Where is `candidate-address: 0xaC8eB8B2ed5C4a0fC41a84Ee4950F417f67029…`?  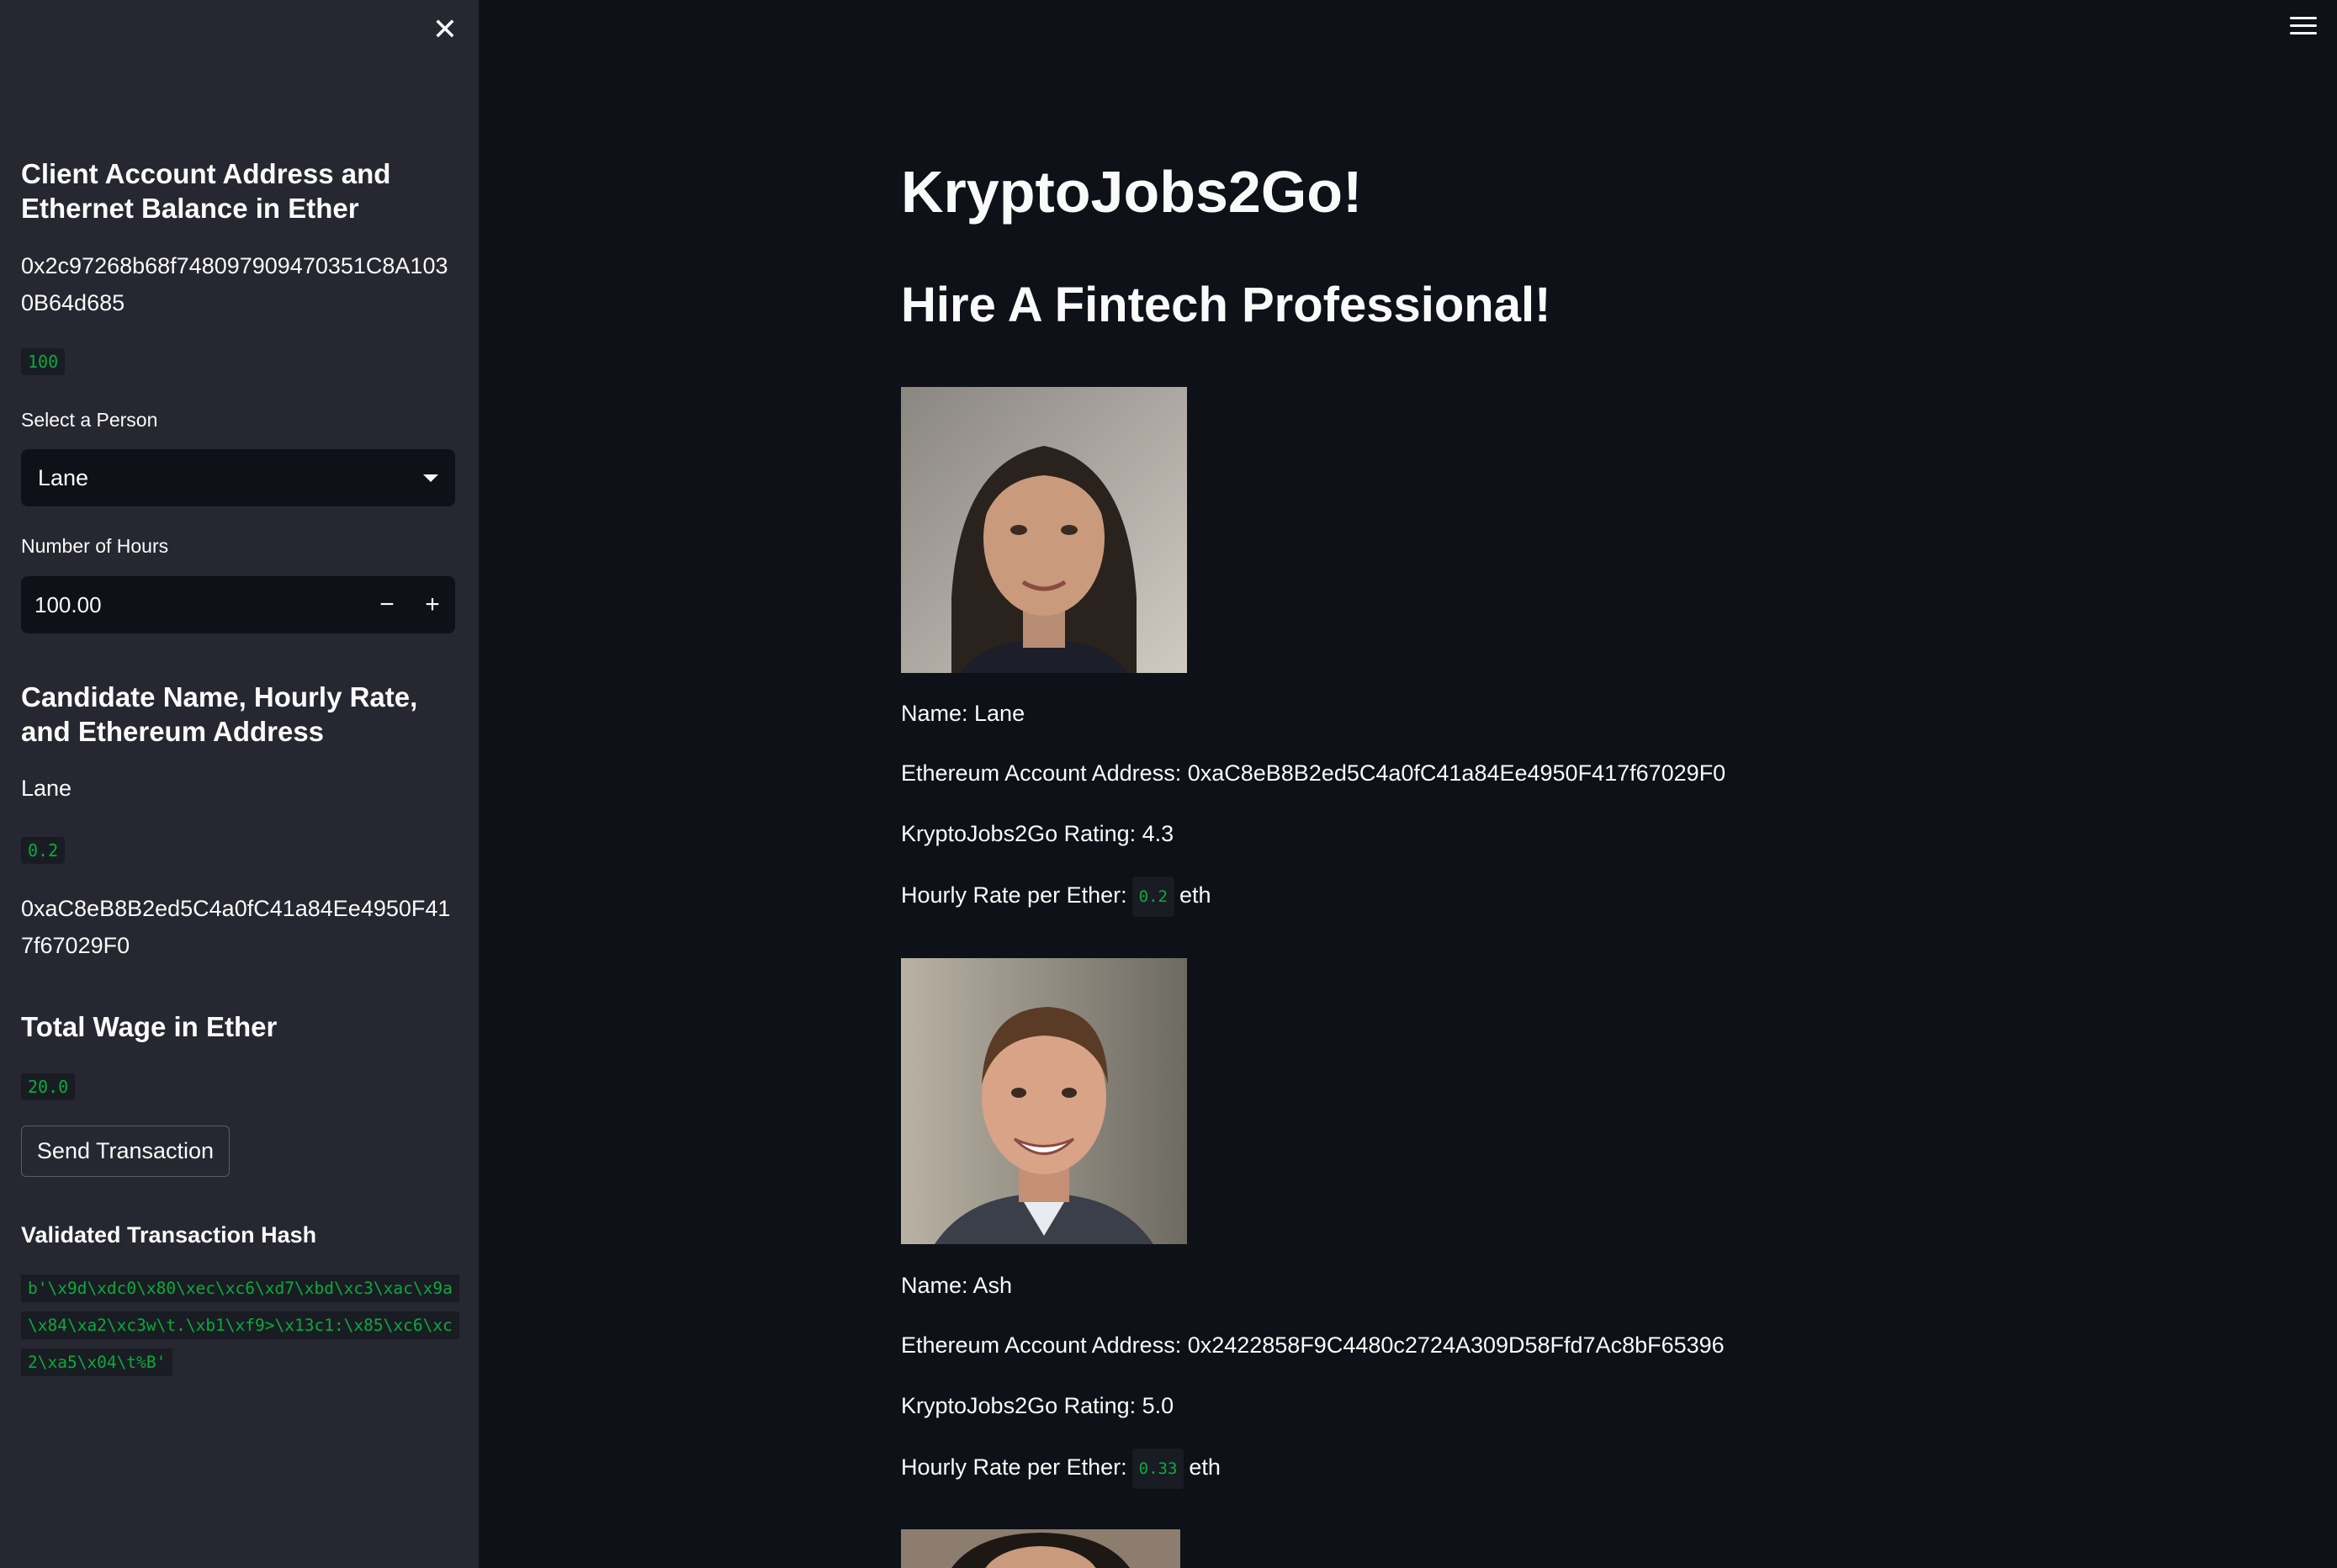 candidate-address: 0xaC8eB8B2ed5C4a0fC41a84Ee4950F417f67029… is located at coordinates (236, 927).